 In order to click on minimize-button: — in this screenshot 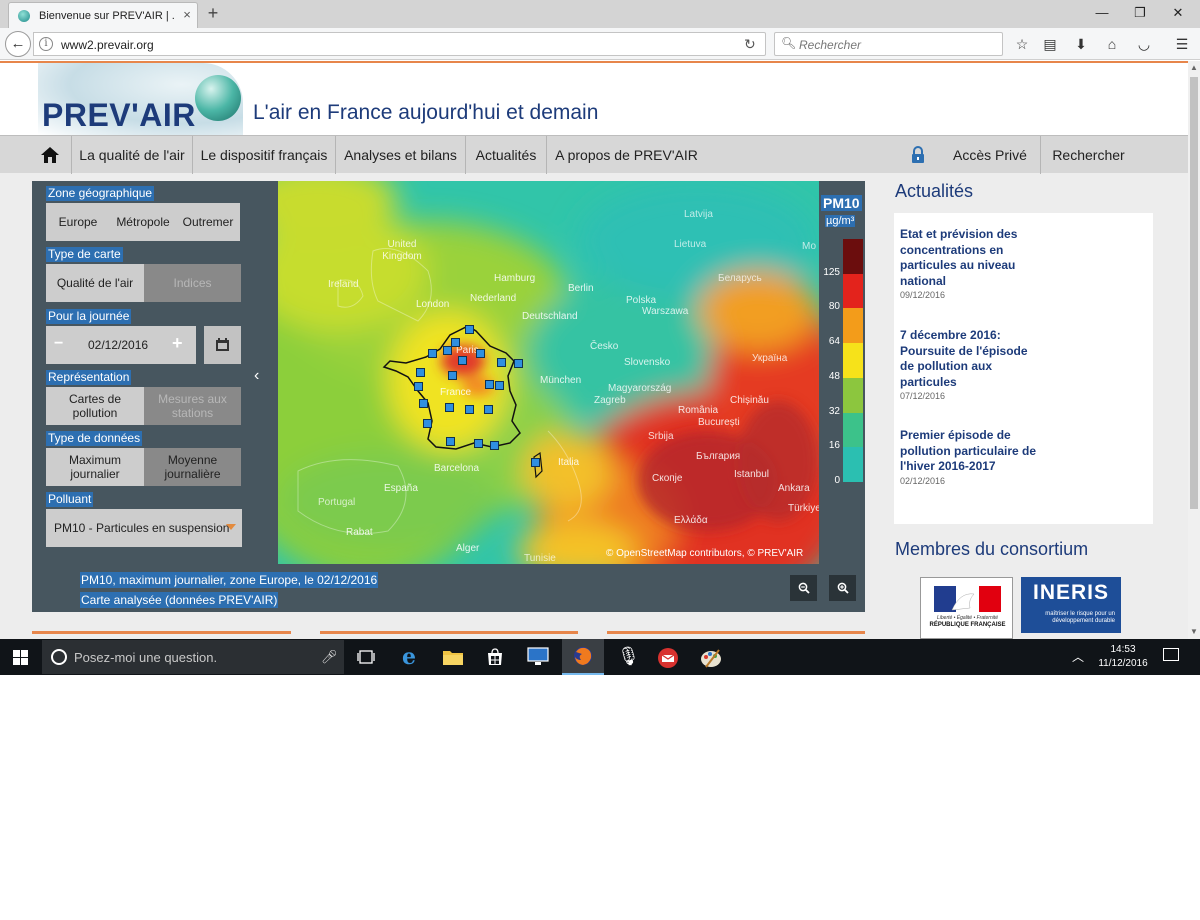, I will do `click(1102, 13)`.